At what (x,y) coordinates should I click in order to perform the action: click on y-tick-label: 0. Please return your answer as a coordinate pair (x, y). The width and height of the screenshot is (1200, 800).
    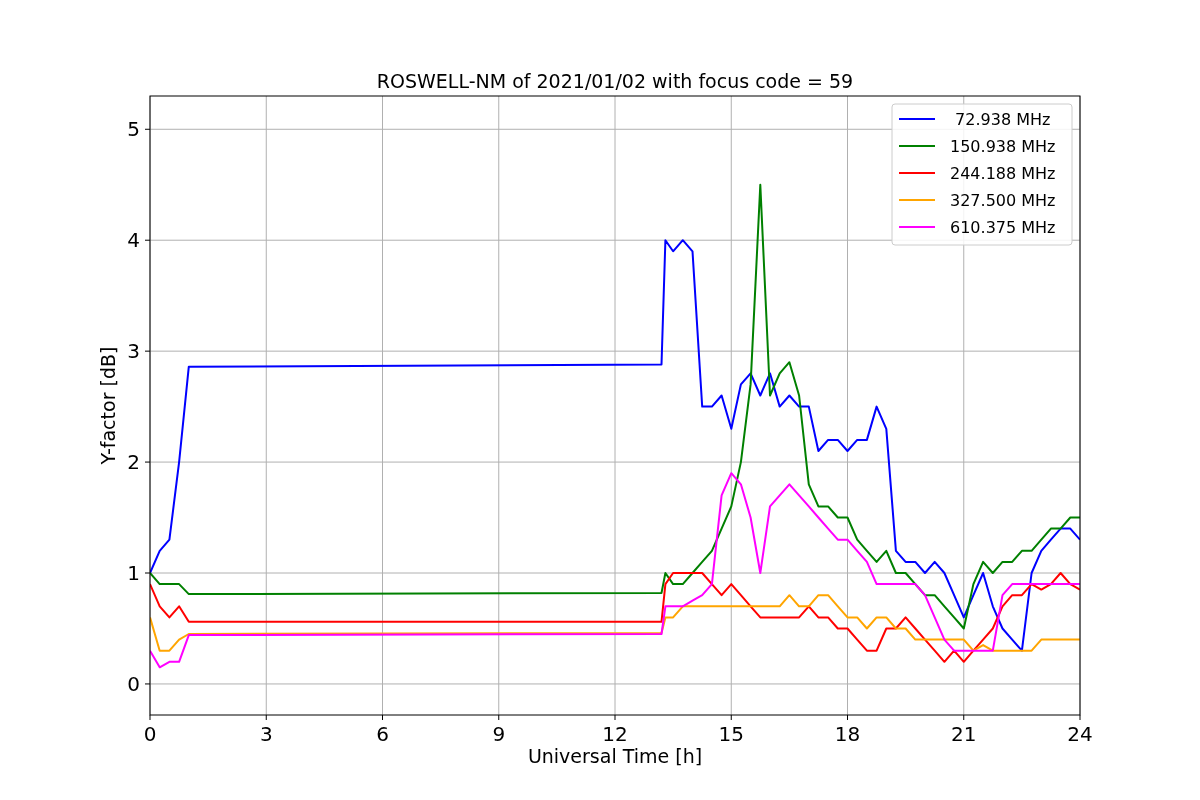
    Looking at the image, I should click on (133, 683).